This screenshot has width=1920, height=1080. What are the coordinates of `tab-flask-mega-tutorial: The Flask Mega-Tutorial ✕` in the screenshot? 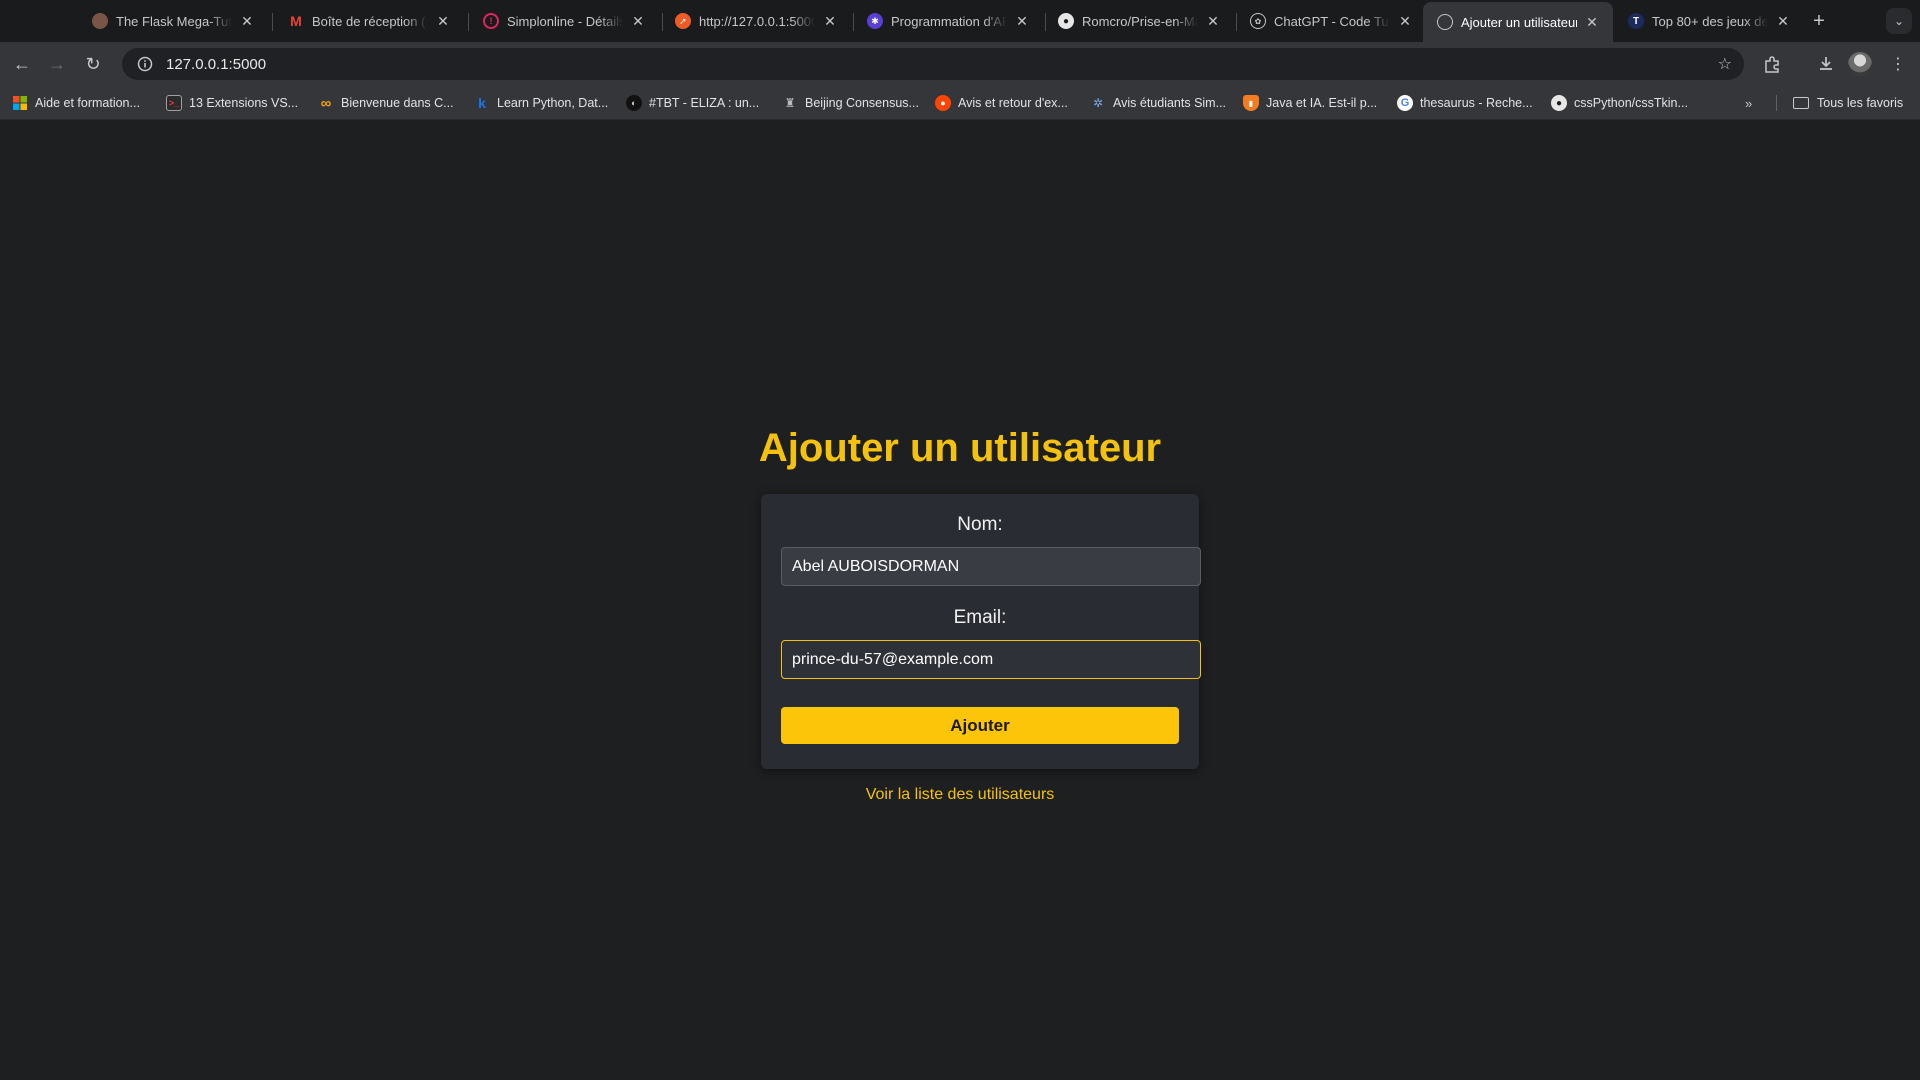 It's located at (173, 21).